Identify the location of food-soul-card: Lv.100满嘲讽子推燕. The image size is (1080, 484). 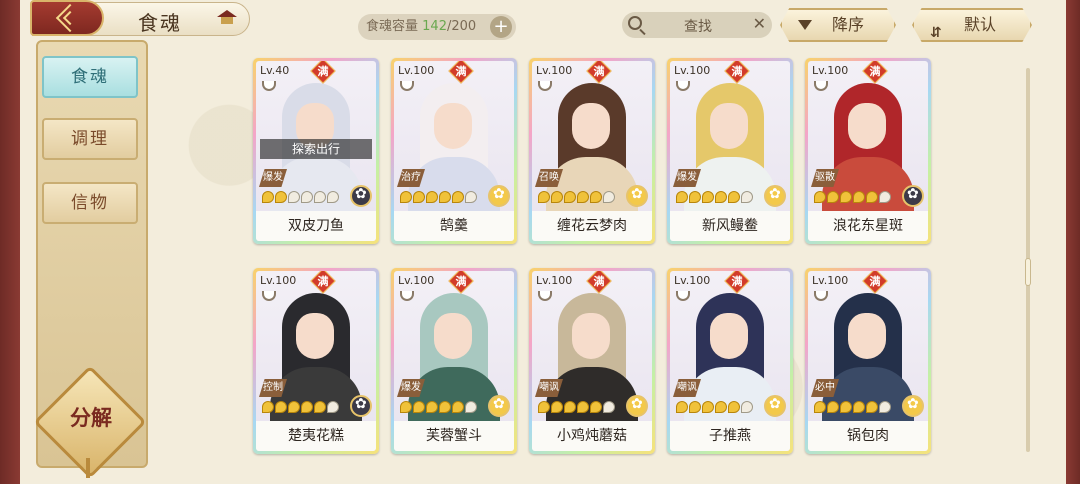
(730, 361).